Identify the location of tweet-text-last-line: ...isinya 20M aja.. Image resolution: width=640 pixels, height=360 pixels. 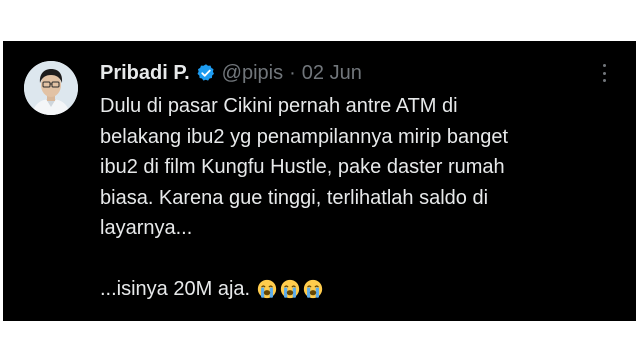
(340, 289).